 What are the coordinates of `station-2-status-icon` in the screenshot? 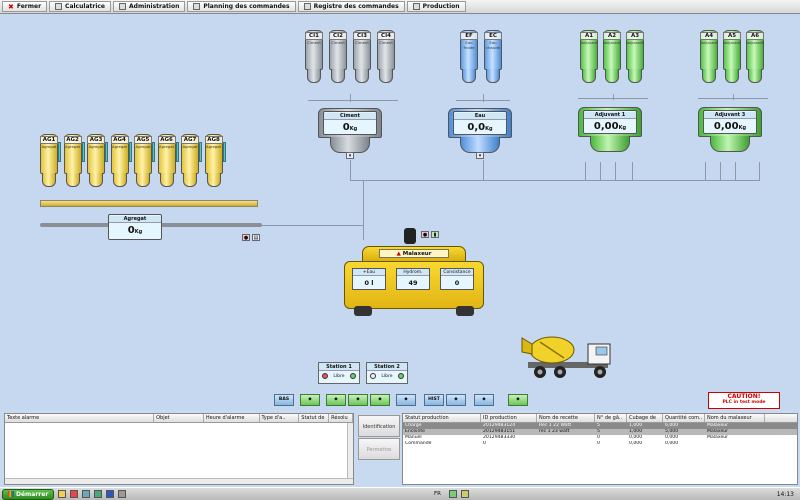 It's located at (372, 376).